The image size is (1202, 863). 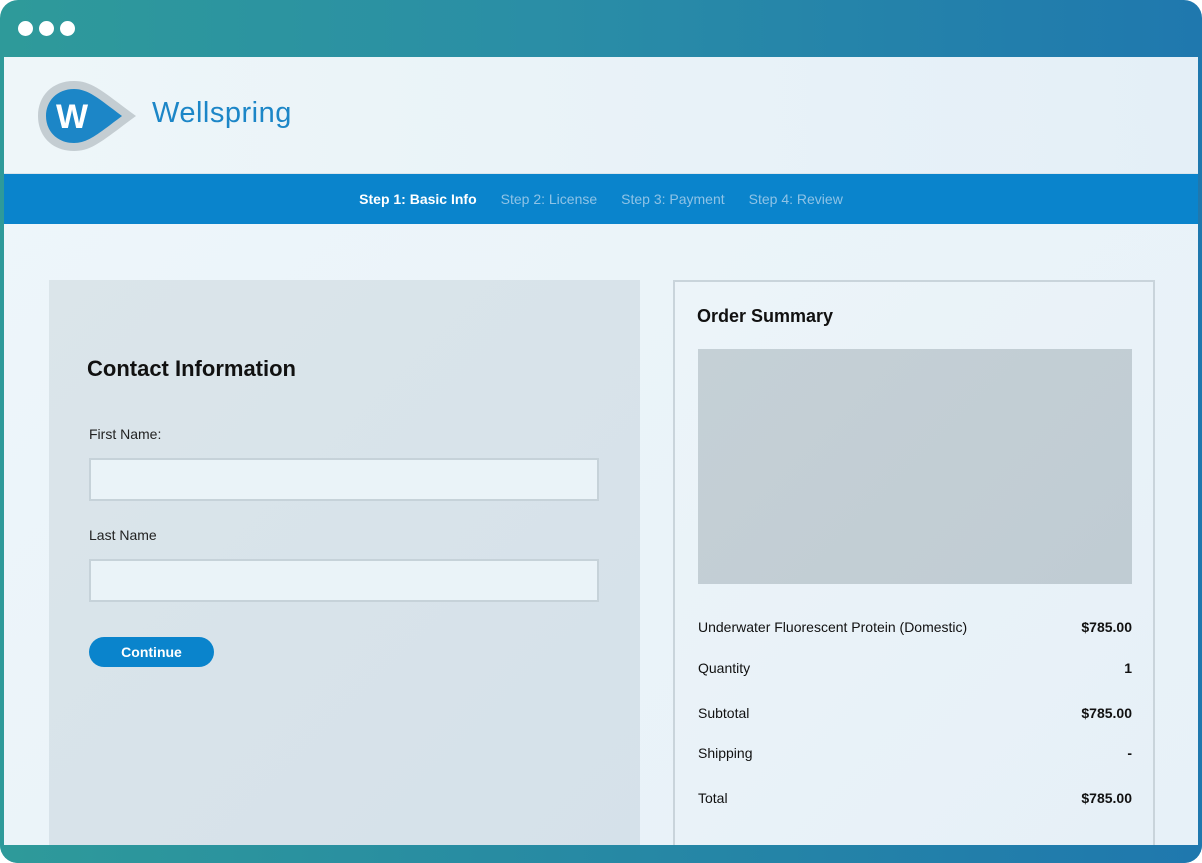 What do you see at coordinates (915, 801) in the screenshot?
I see `order-line-total: Total $785.00` at bounding box center [915, 801].